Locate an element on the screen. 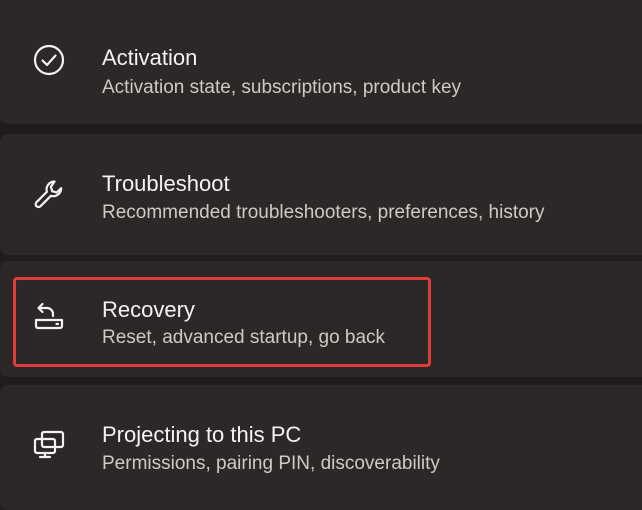 Image resolution: width=642 pixels, height=510 pixels. settings-item-title: Activation is located at coordinates (150, 57).